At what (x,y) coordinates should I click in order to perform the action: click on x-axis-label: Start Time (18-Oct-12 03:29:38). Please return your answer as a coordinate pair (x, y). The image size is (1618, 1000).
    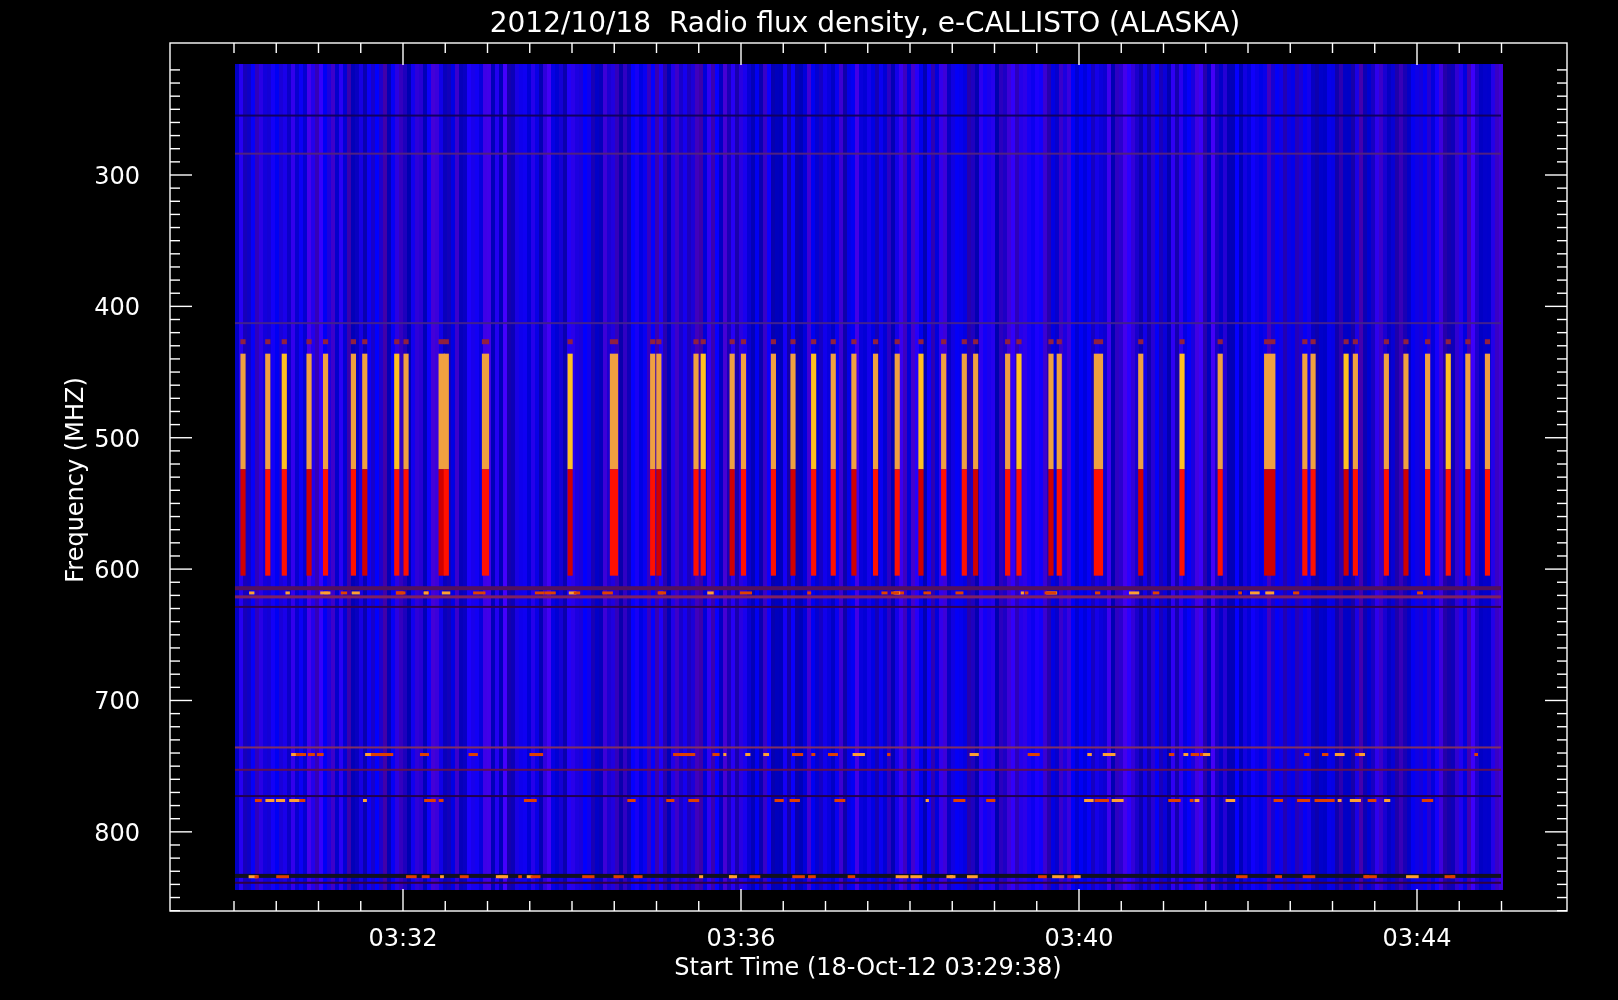
    Looking at the image, I should click on (868, 967).